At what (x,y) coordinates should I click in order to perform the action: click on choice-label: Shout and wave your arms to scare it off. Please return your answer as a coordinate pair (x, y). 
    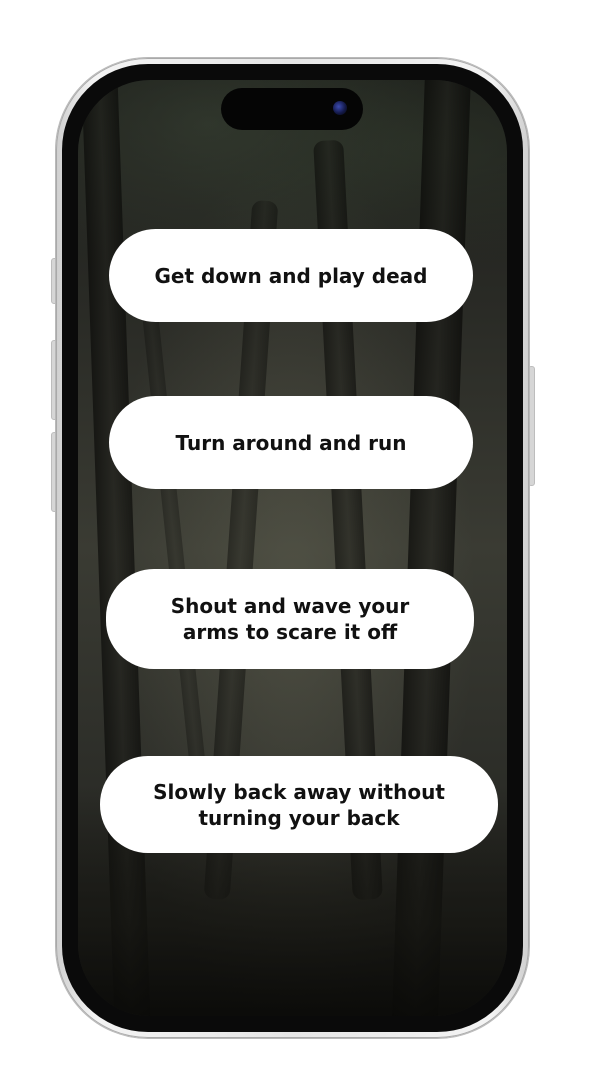
    Looking at the image, I should click on (290, 619).